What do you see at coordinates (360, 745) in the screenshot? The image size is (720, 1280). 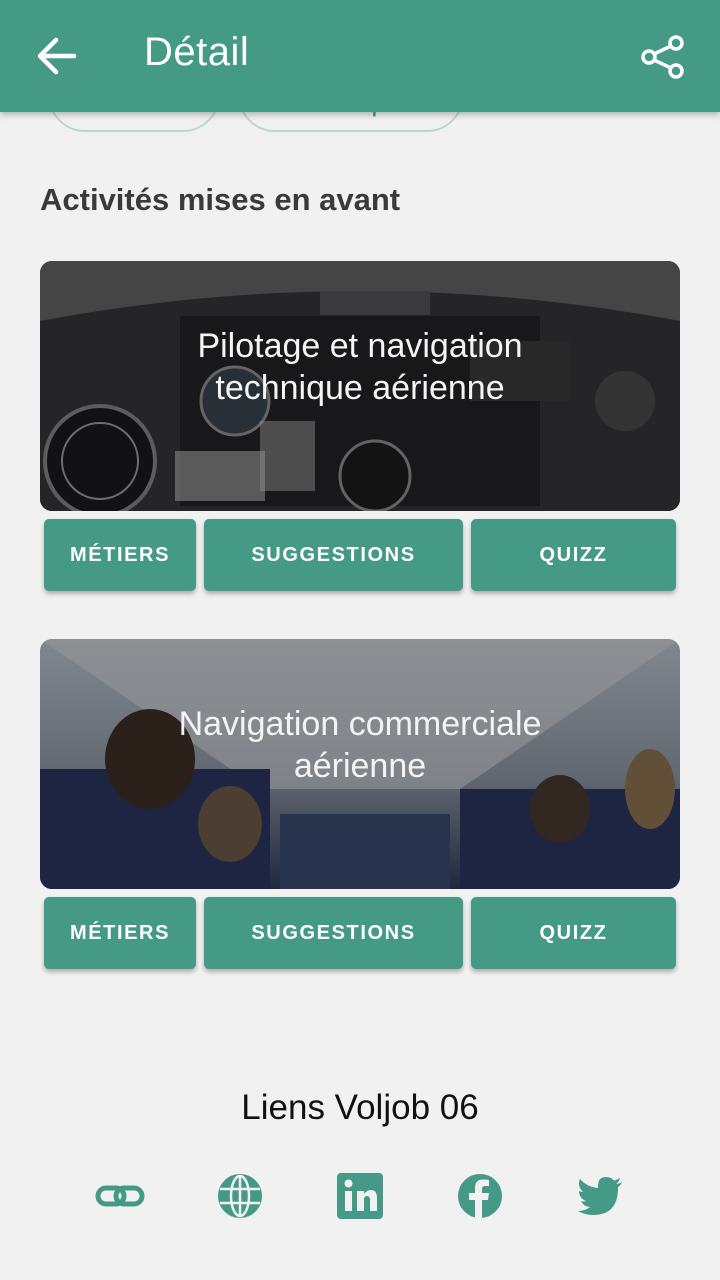 I see `activity-title: Navigation commerciale aérienne` at bounding box center [360, 745].